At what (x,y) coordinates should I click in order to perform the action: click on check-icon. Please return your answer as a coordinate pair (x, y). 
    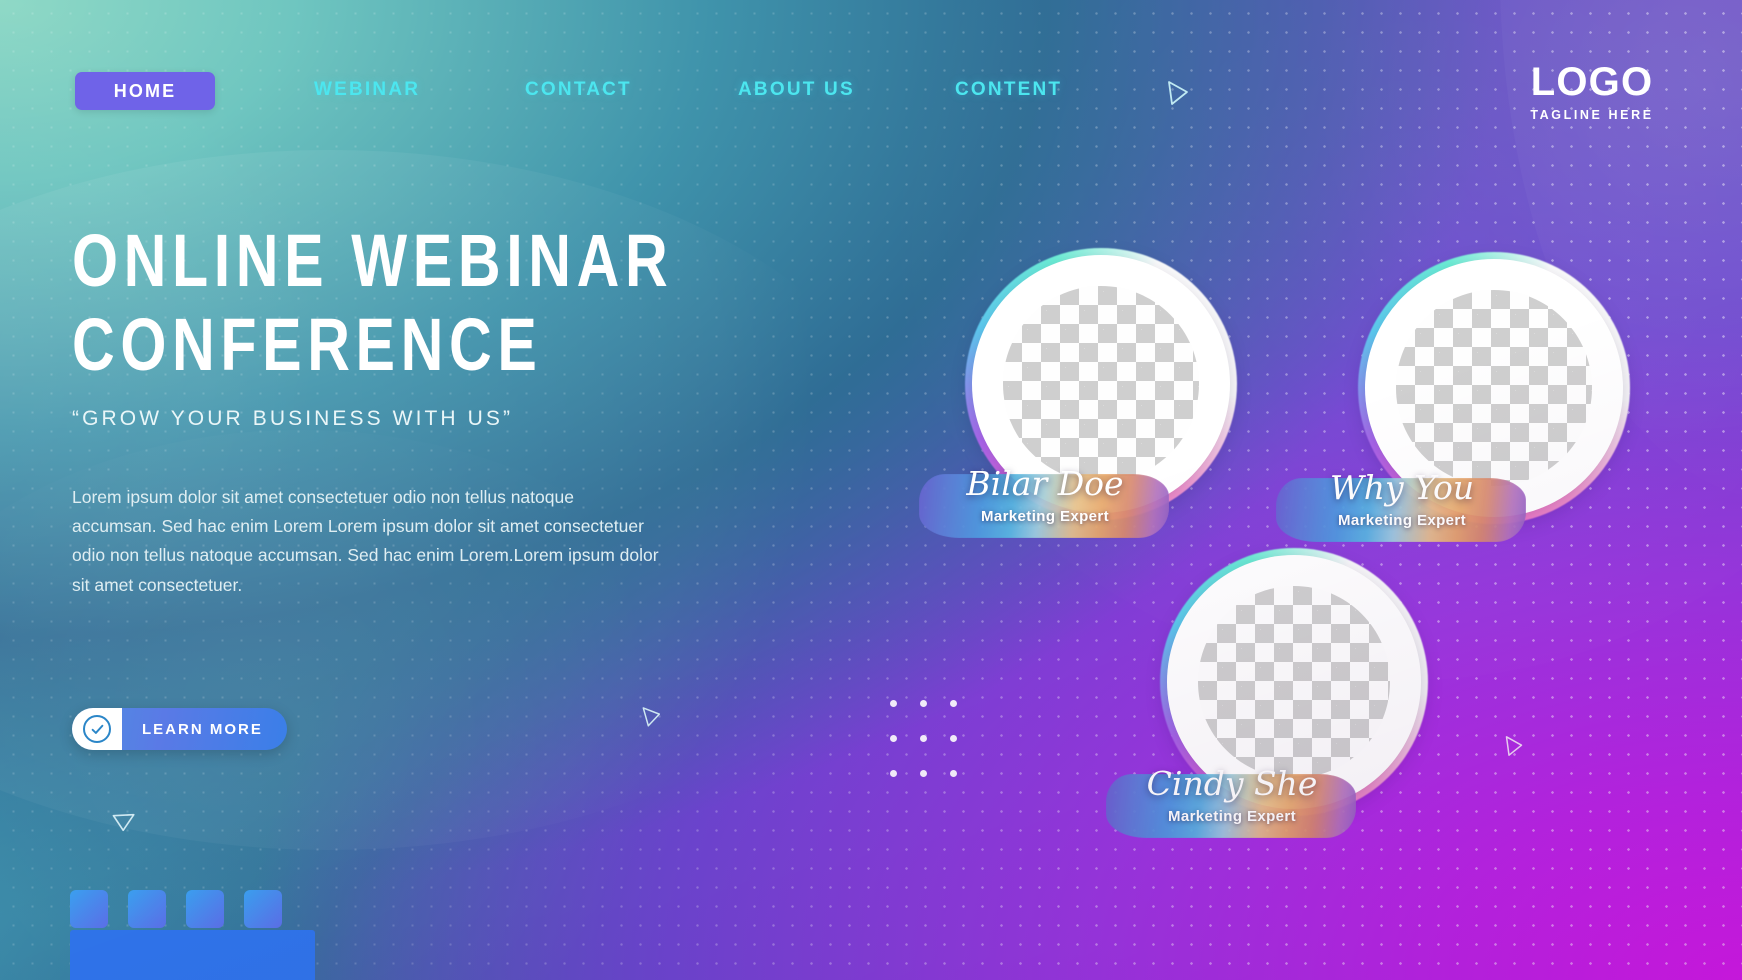
    Looking at the image, I should click on (97, 729).